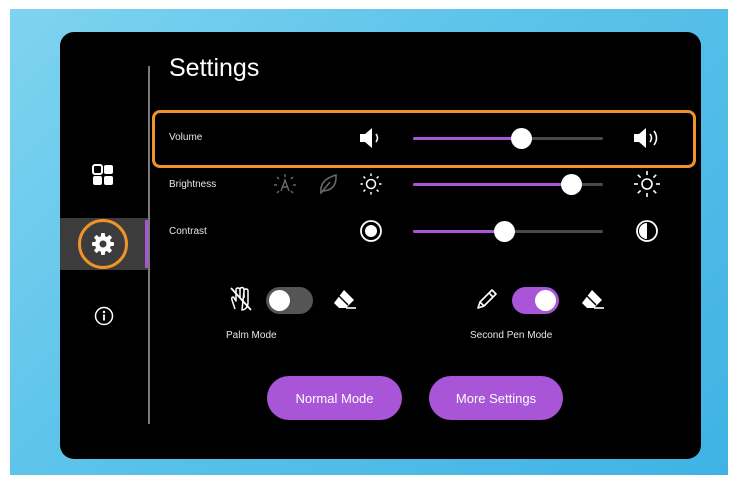 The image size is (737, 483). I want to click on volume-max-button, so click(648, 138).